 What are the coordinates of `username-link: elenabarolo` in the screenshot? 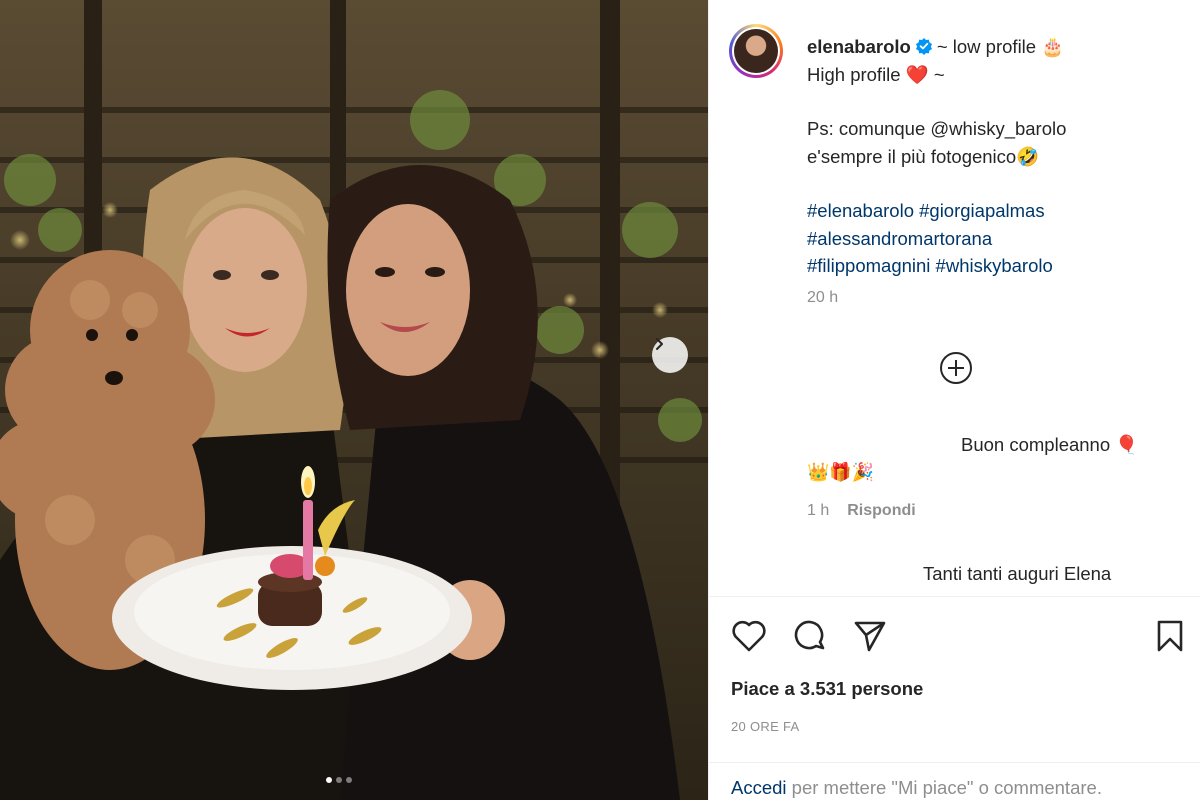 It's located at (859, 46).